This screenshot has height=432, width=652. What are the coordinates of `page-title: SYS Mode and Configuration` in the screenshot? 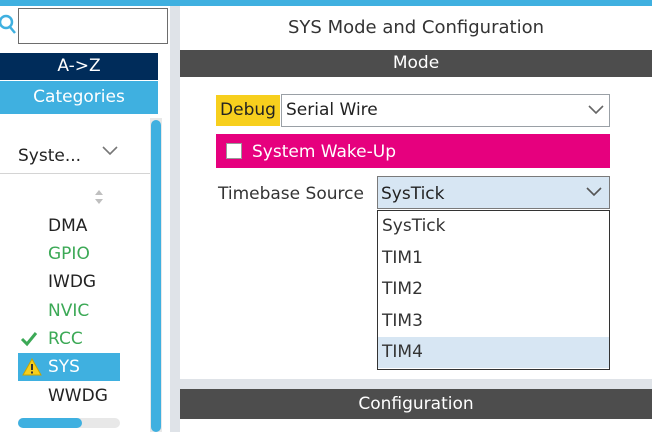 It's located at (416, 28).